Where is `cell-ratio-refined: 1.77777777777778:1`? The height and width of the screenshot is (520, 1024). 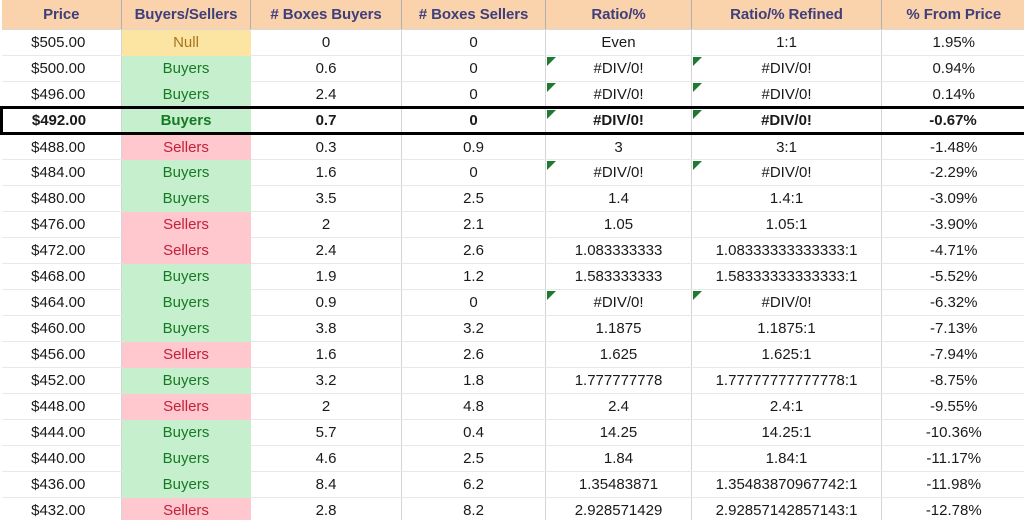
cell-ratio-refined: 1.77777777777778:1 is located at coordinates (786, 380).